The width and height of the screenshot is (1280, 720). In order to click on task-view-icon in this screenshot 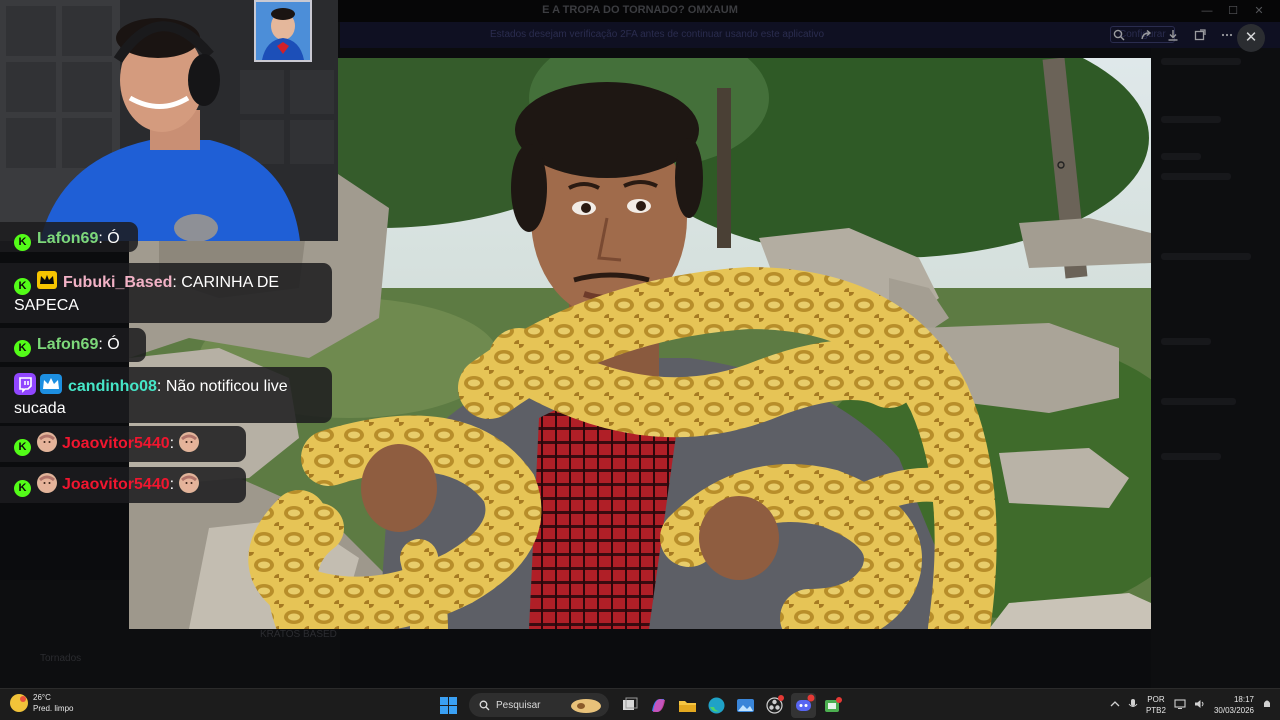, I will do `click(629, 705)`.